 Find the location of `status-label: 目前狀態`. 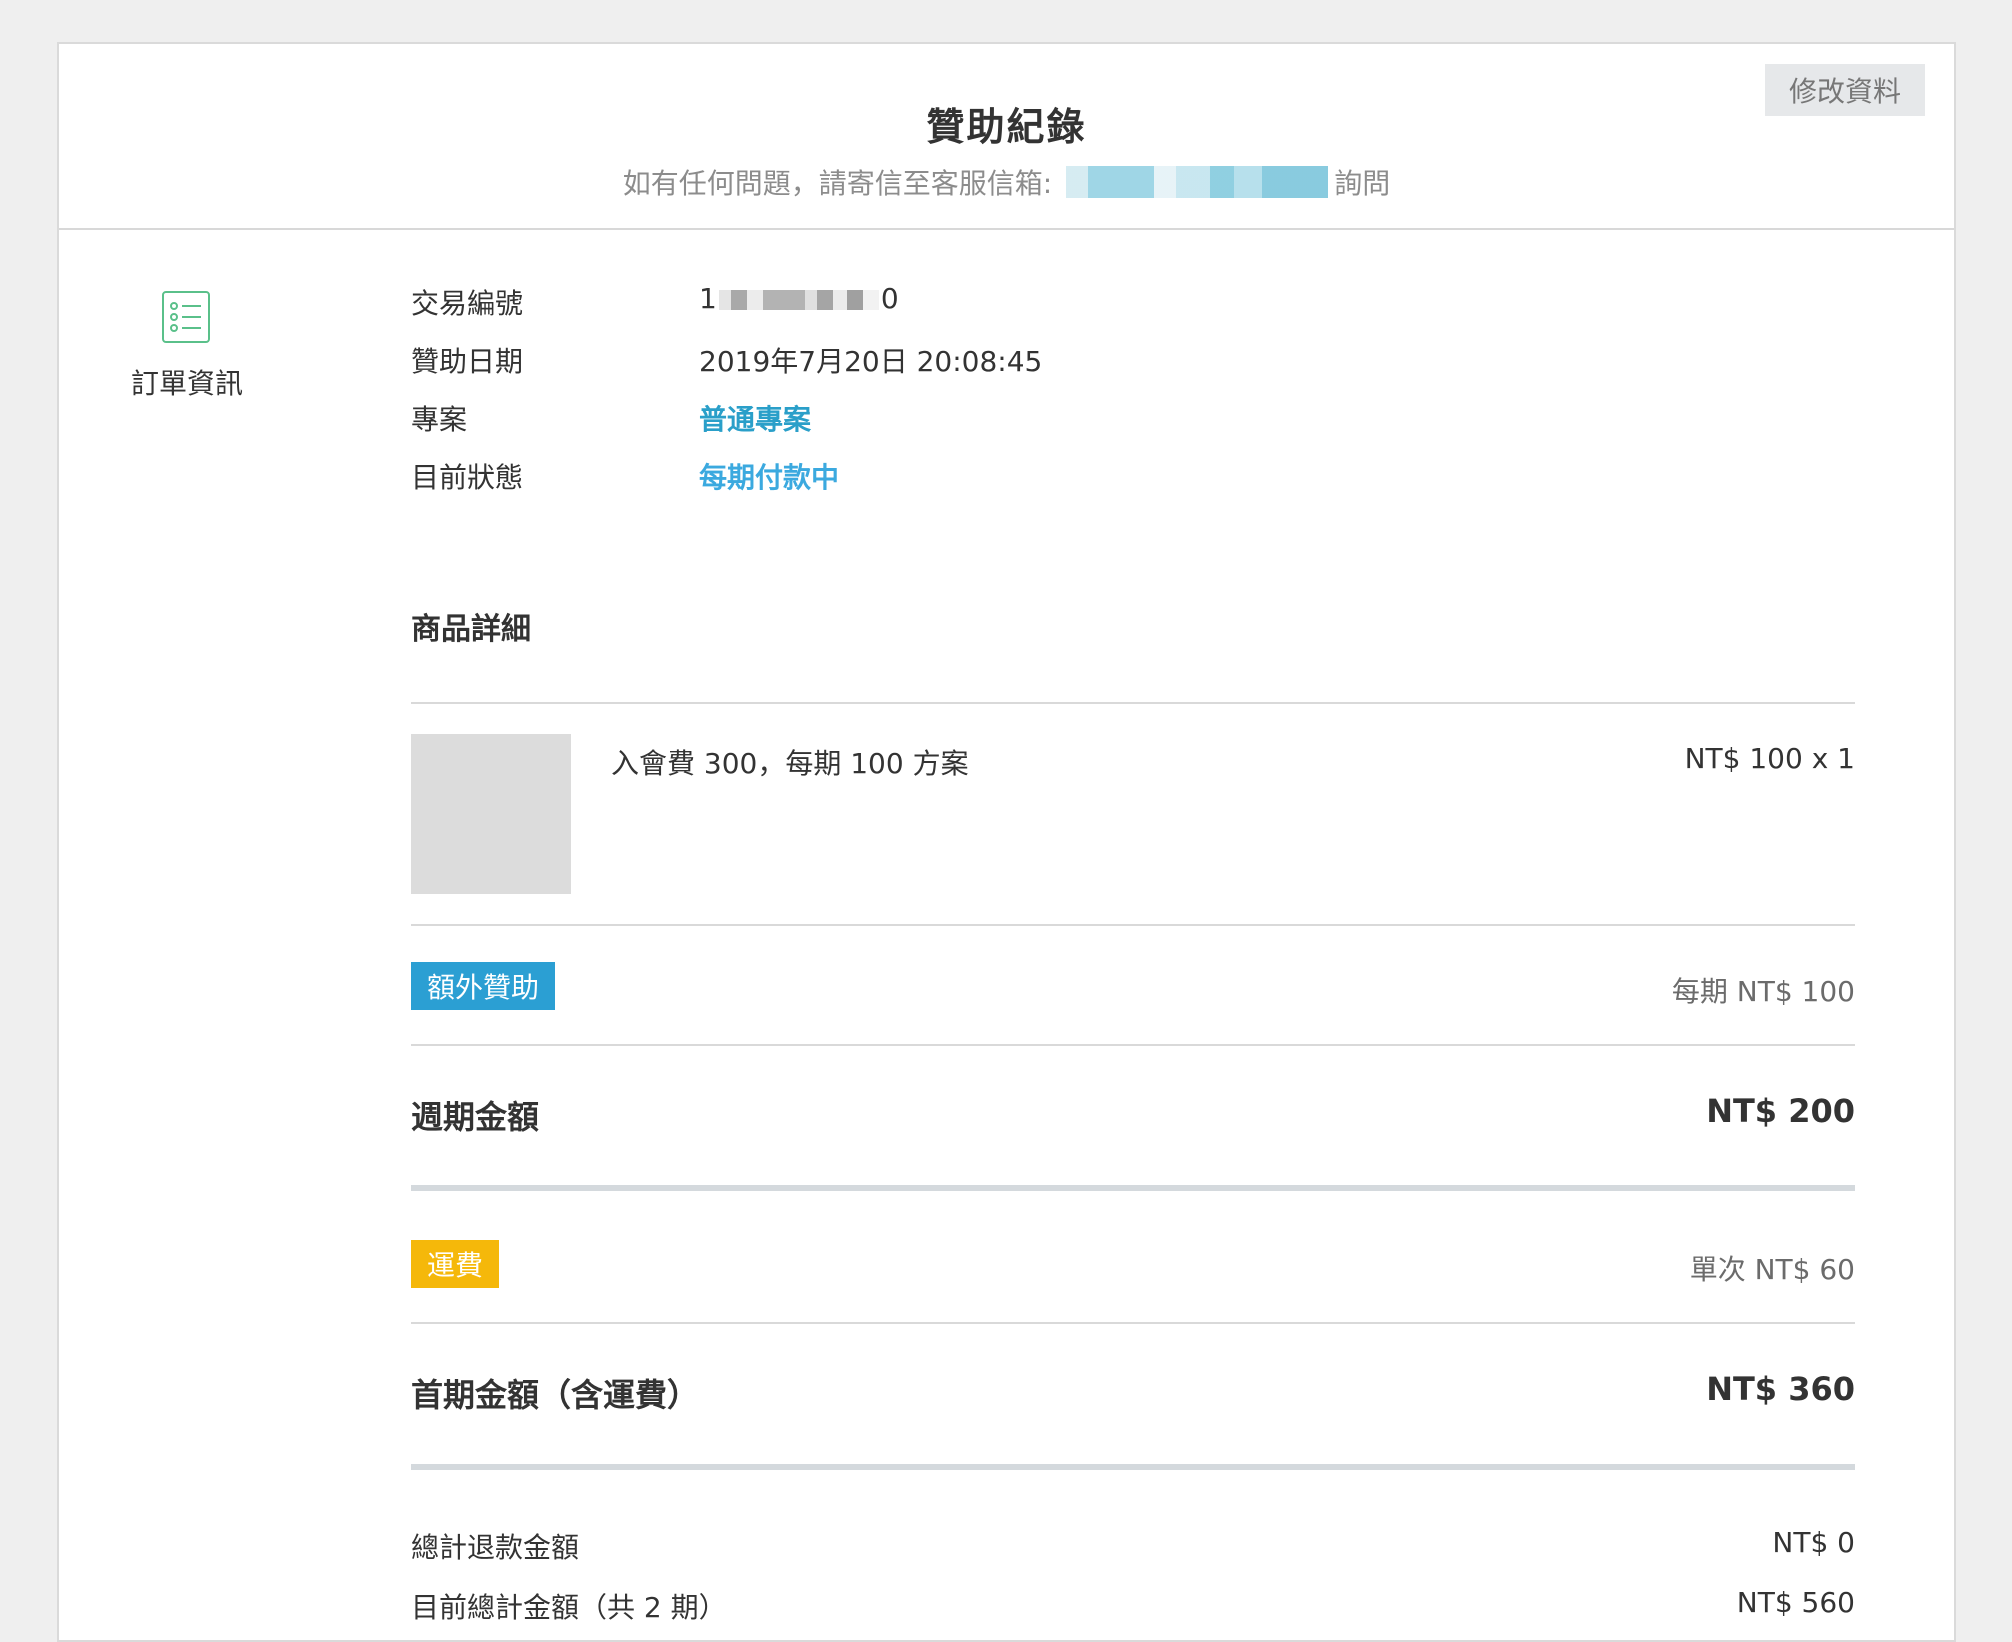

status-label: 目前狀態 is located at coordinates (467, 477).